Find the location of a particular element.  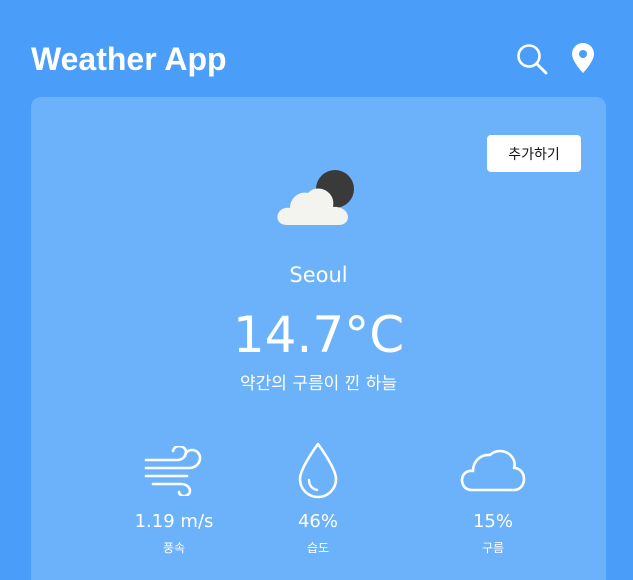

partly-cloudy-night-icon is located at coordinates (315, 197).